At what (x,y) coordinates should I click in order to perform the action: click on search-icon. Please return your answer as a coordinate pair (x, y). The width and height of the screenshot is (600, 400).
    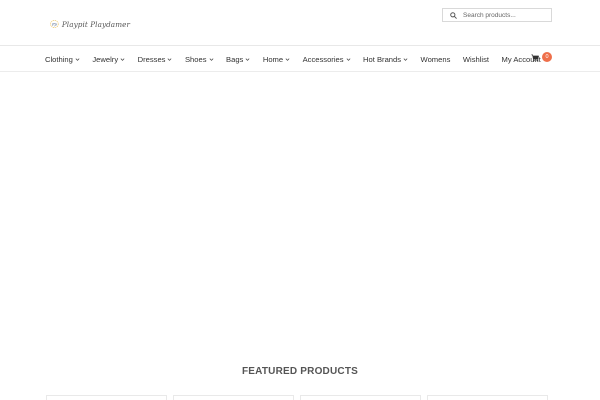
    Looking at the image, I should click on (453, 15).